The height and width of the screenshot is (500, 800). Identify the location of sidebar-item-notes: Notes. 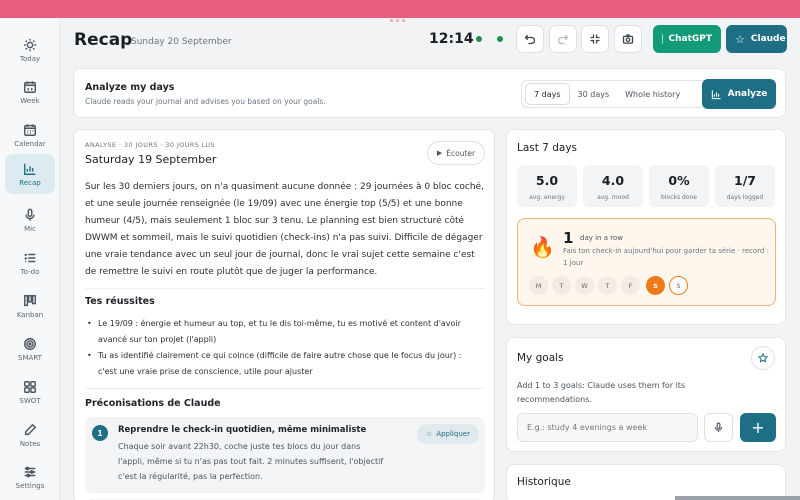
(30, 435).